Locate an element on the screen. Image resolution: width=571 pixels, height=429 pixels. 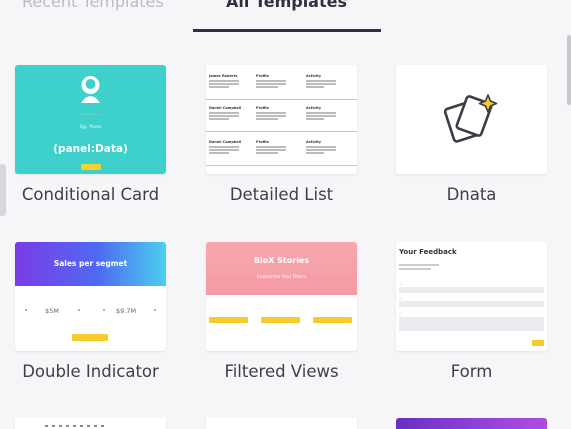
thumb-value: $5M is located at coordinates (52, 311).